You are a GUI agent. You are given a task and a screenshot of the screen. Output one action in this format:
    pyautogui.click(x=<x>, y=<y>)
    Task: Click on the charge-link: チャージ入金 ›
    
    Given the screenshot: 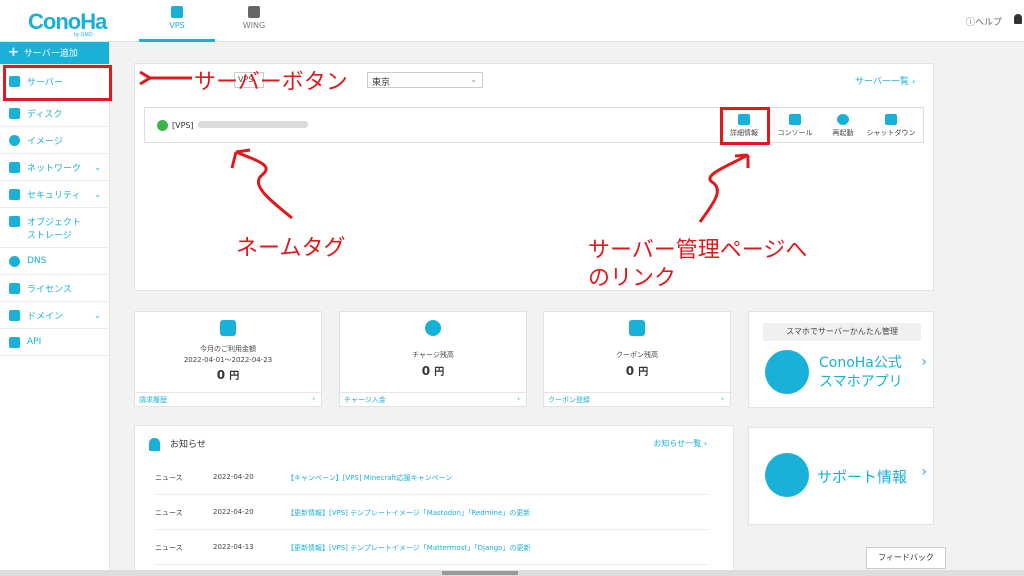 What is the action you would take?
    pyautogui.click(x=433, y=399)
    